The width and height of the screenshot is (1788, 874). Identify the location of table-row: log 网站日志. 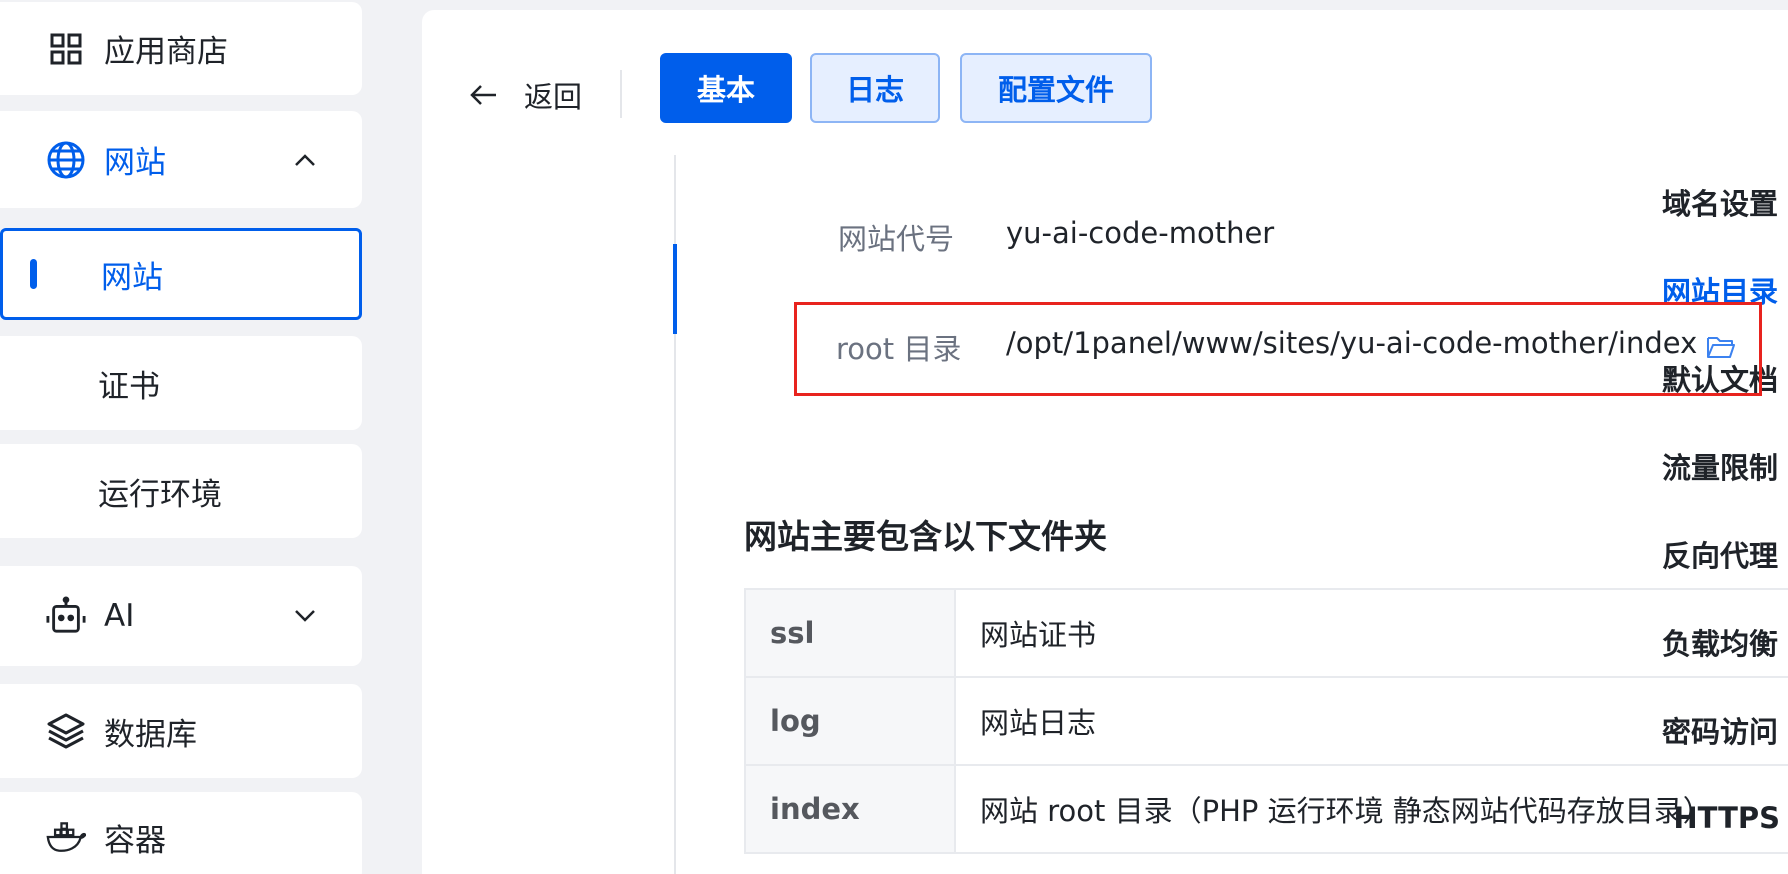
(1266, 721).